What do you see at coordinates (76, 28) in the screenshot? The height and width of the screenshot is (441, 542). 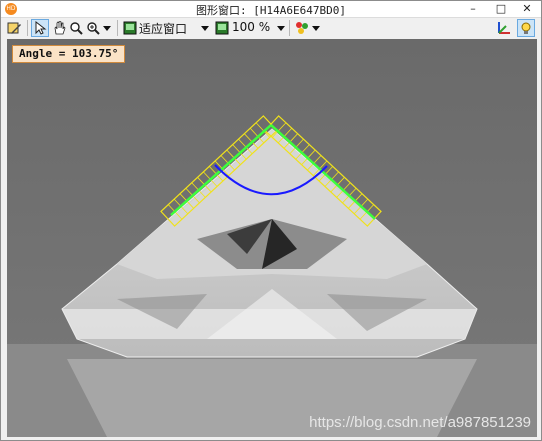 I see `magnifier-icon` at bounding box center [76, 28].